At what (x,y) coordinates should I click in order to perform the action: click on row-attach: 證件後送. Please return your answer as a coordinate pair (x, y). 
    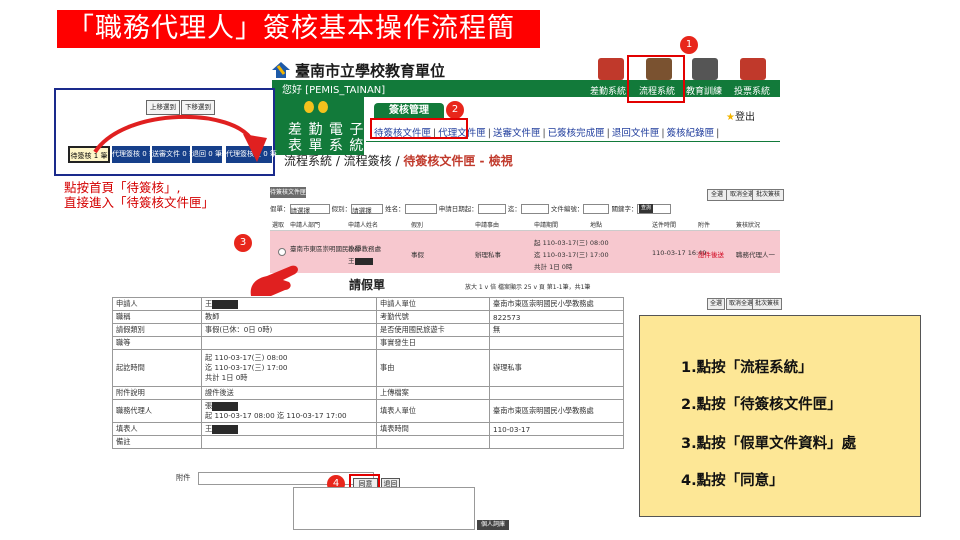
    Looking at the image, I should click on (711, 255).